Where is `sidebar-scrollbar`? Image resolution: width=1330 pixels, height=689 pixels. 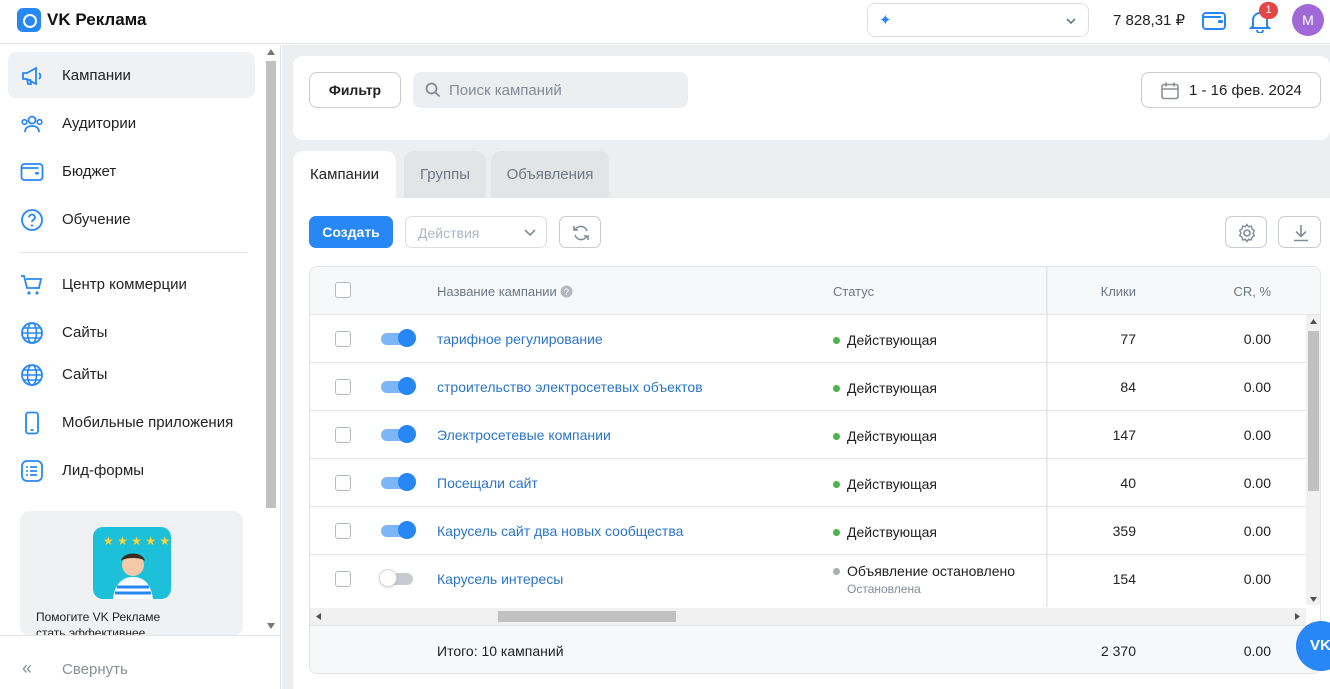
sidebar-scrollbar is located at coordinates (271, 340).